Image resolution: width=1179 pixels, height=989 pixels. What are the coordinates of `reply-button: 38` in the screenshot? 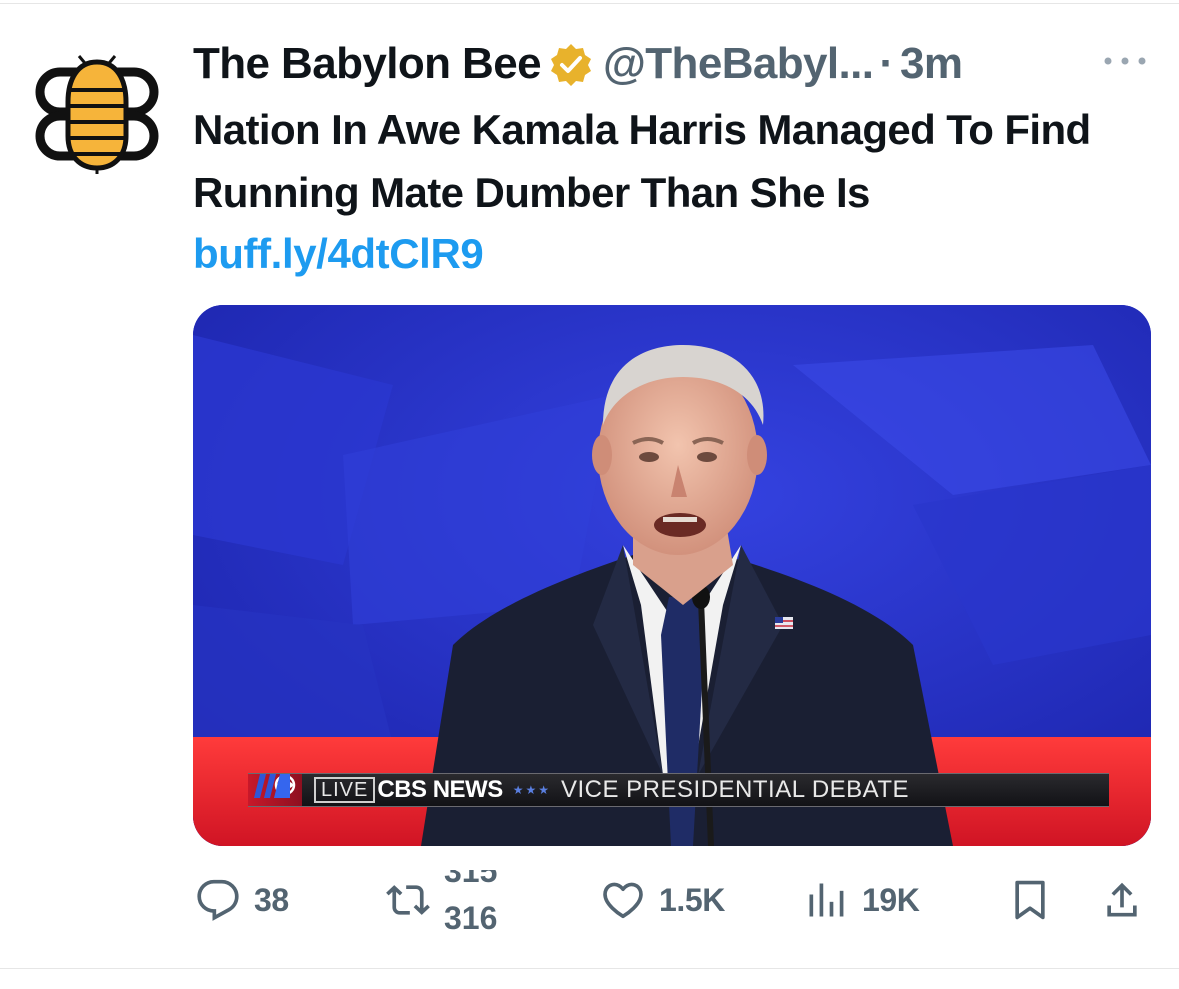 It's located at (242, 900).